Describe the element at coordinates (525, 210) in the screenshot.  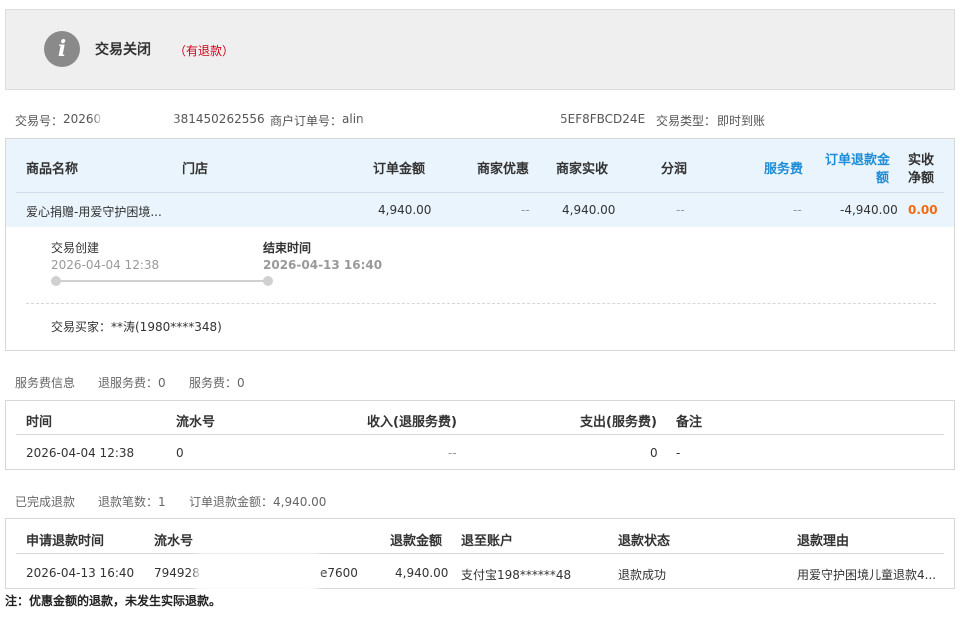
I see `discount-cell: --` at that location.